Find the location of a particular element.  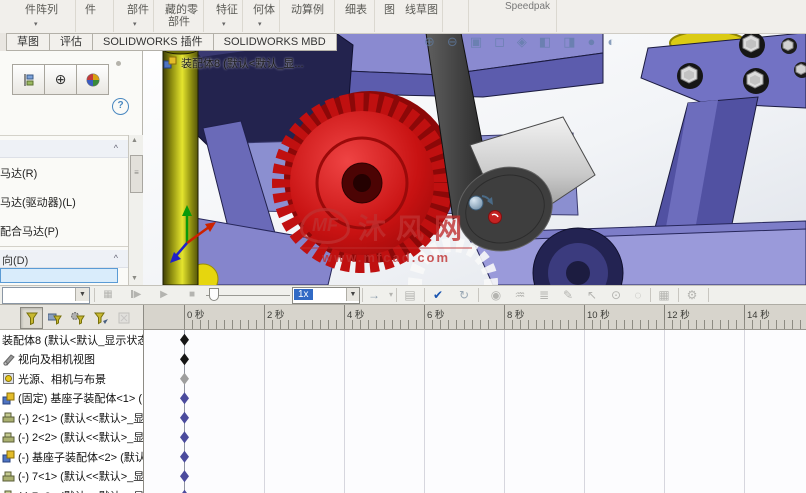

motor-button: ◉ is located at coordinates (496, 295).